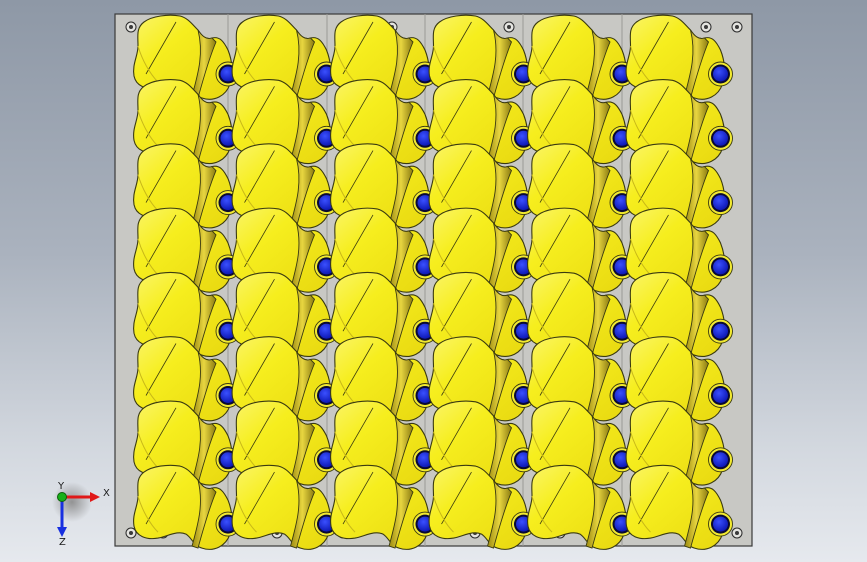 This screenshot has height=562, width=867. What do you see at coordinates (62, 497) in the screenshot?
I see `y-axis-point-icon` at bounding box center [62, 497].